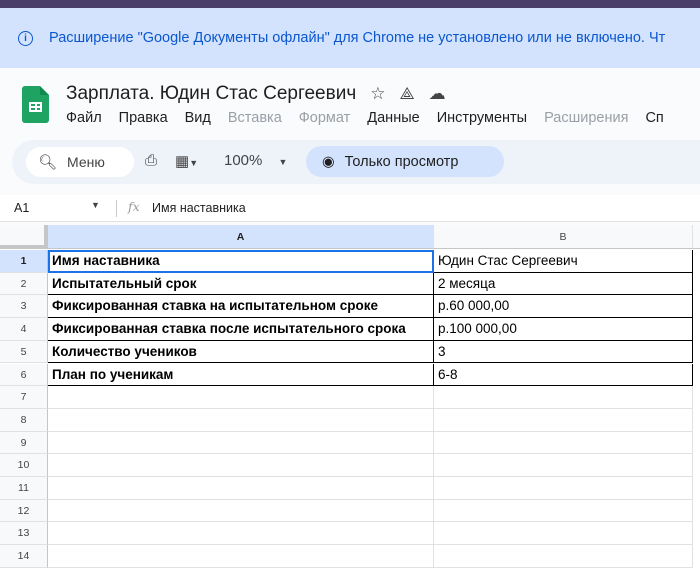 The image size is (700, 571). What do you see at coordinates (437, 94) in the screenshot?
I see `cloud-status-icon: ☁` at bounding box center [437, 94].